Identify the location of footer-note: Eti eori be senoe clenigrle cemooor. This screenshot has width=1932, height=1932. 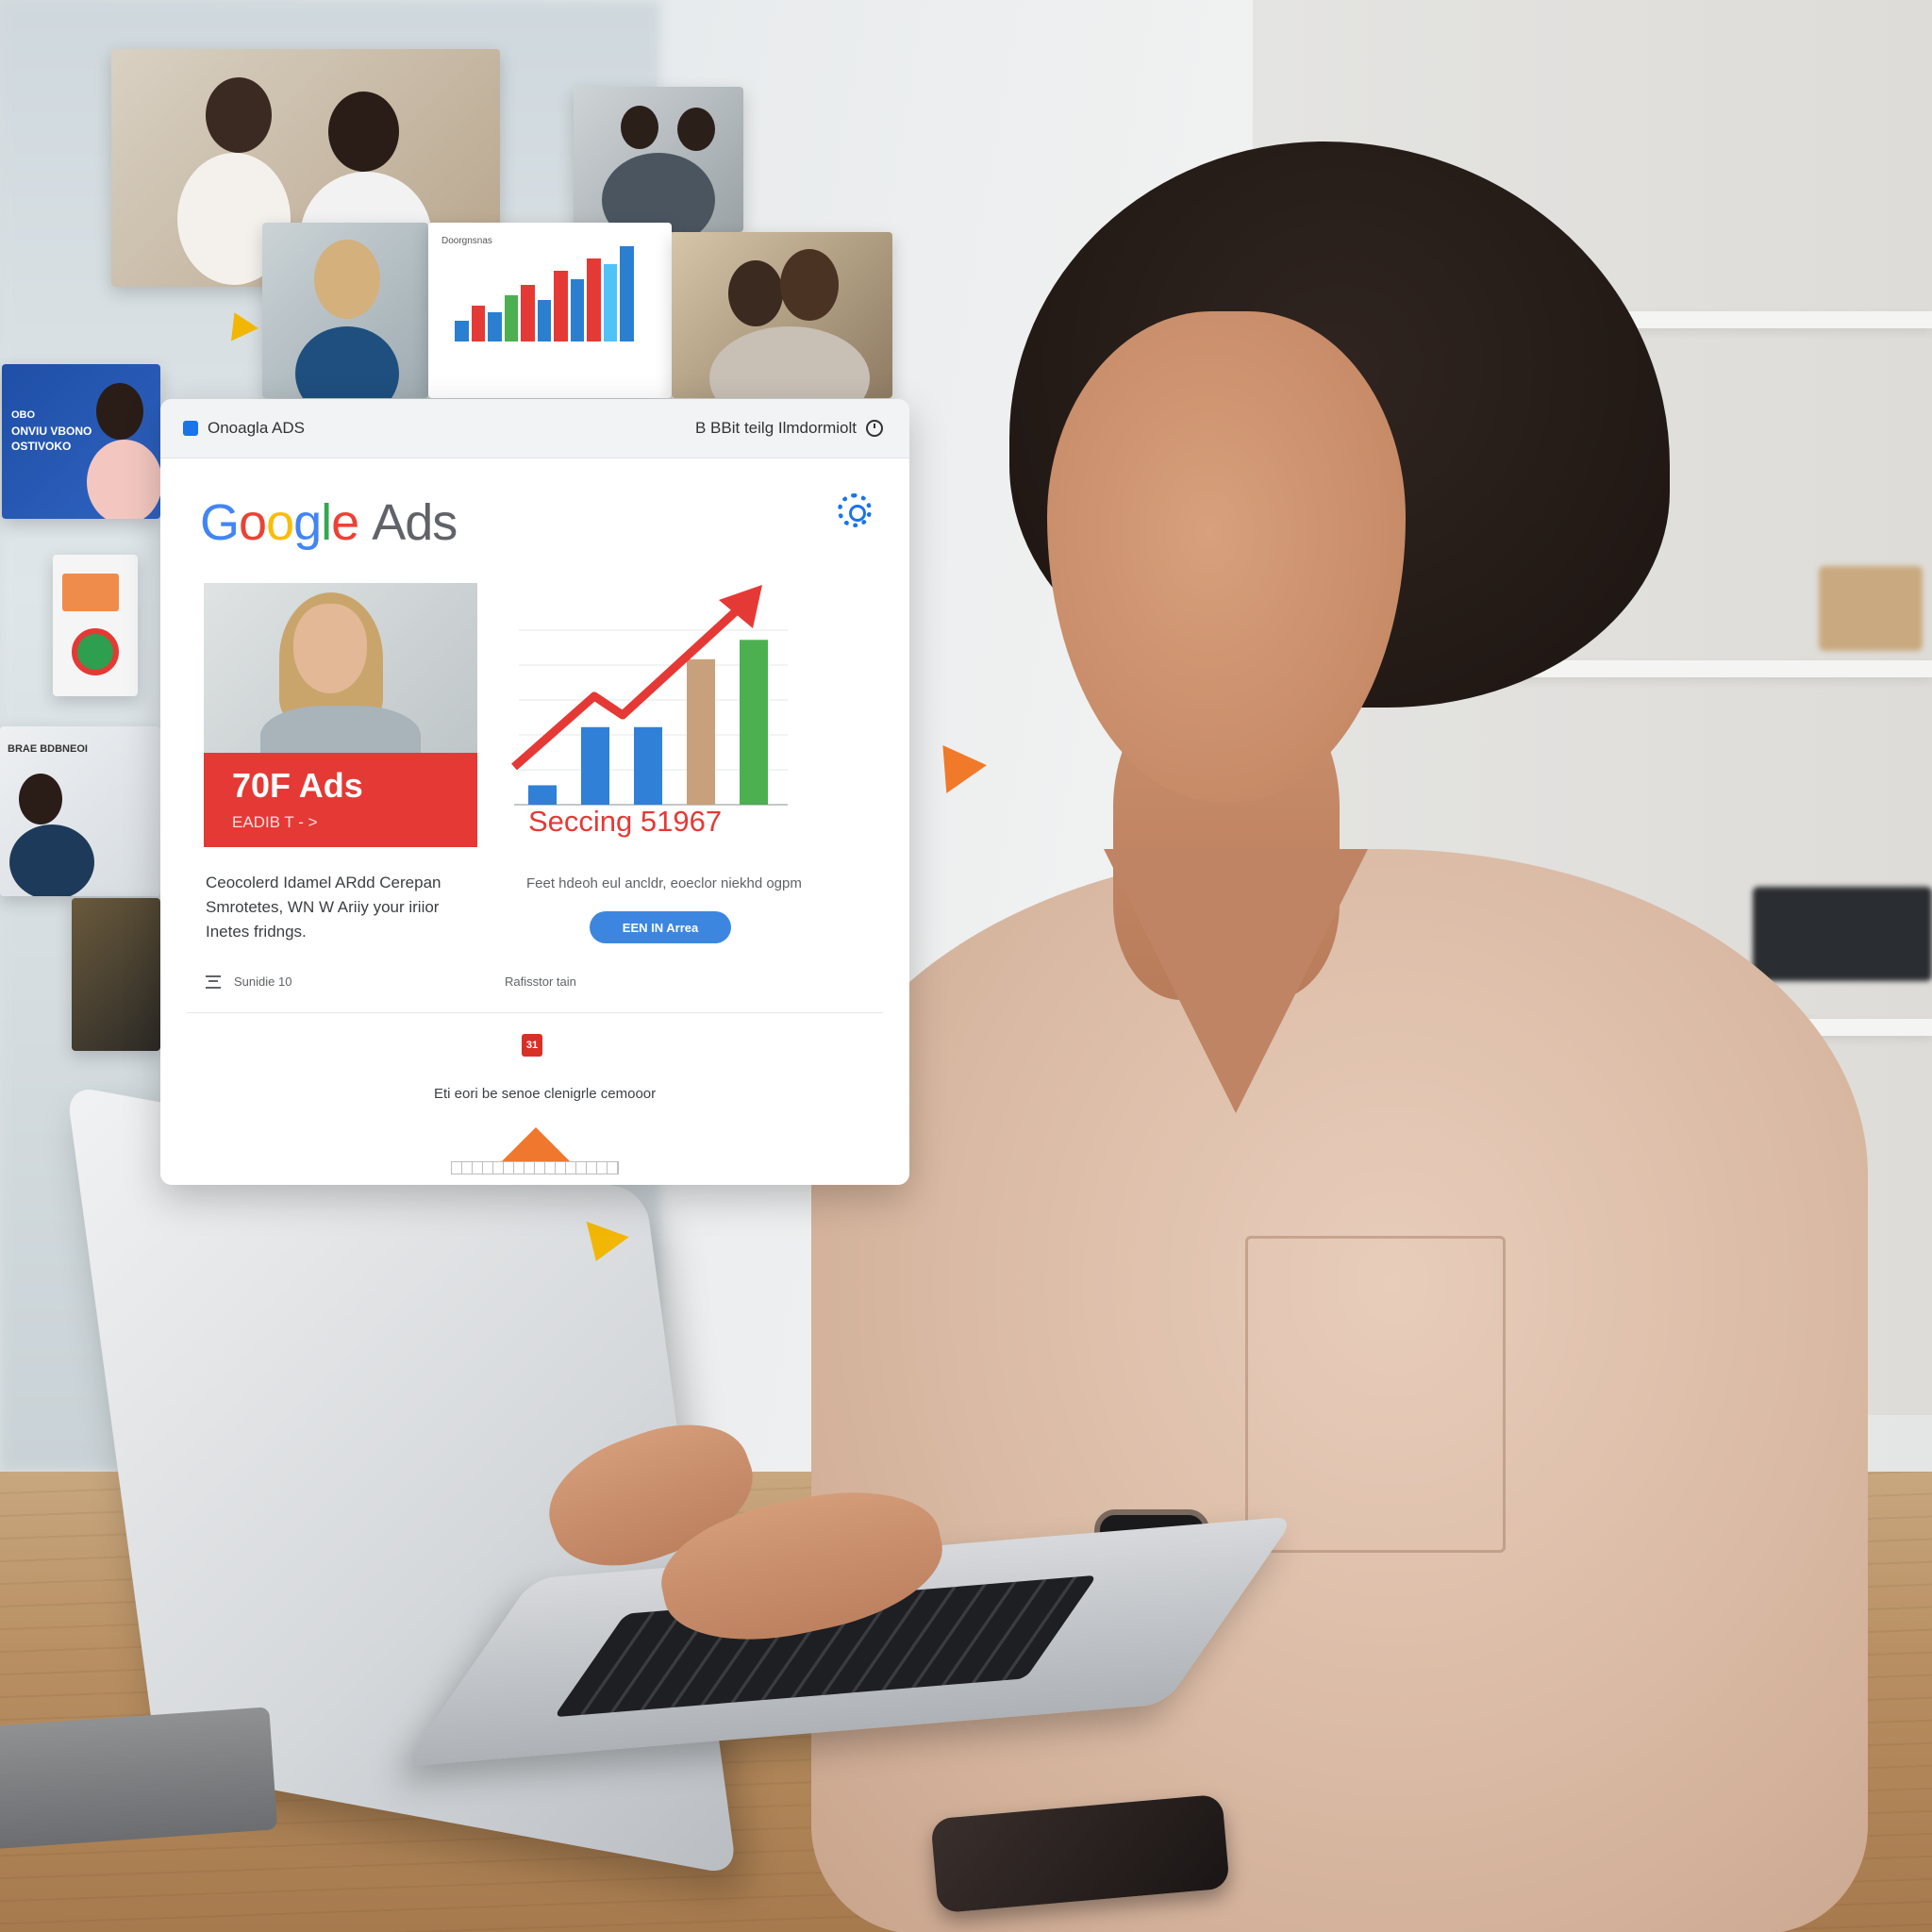
(545, 1094).